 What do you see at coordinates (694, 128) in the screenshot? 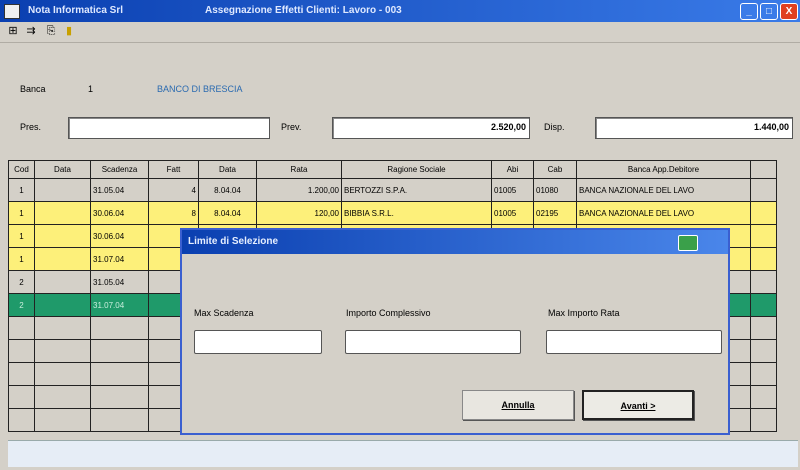
I see `disp-field: 1.440,00` at bounding box center [694, 128].